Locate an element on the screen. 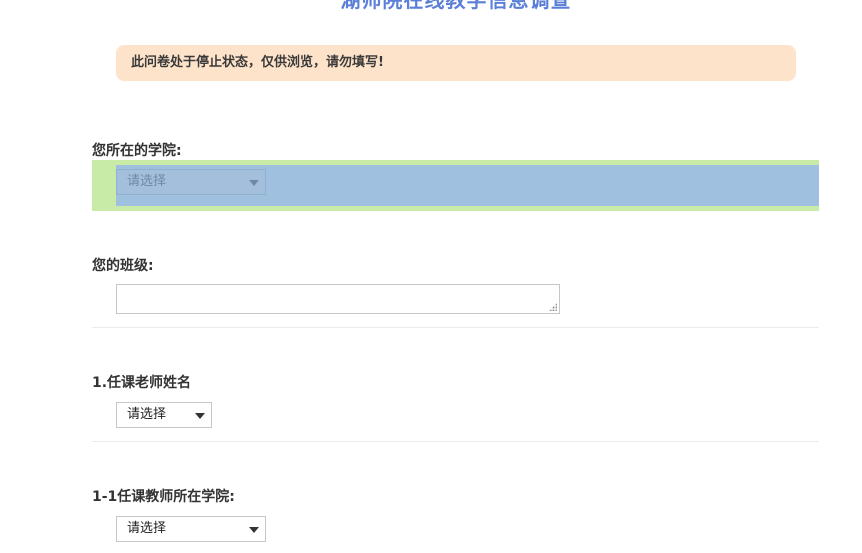 Image resolution: width=862 pixels, height=553 pixels. college-select-value: 请选择 is located at coordinates (147, 181).